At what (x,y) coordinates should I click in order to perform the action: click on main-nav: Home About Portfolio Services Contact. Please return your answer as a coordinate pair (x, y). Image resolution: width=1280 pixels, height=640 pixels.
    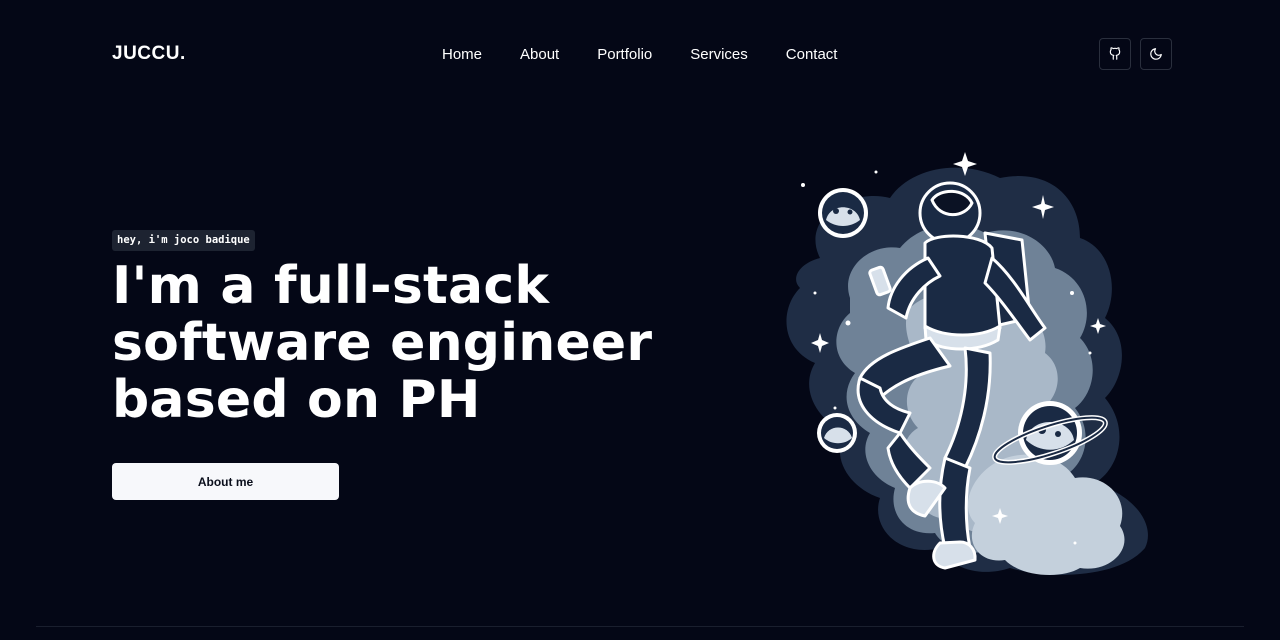
    Looking at the image, I should click on (658, 55).